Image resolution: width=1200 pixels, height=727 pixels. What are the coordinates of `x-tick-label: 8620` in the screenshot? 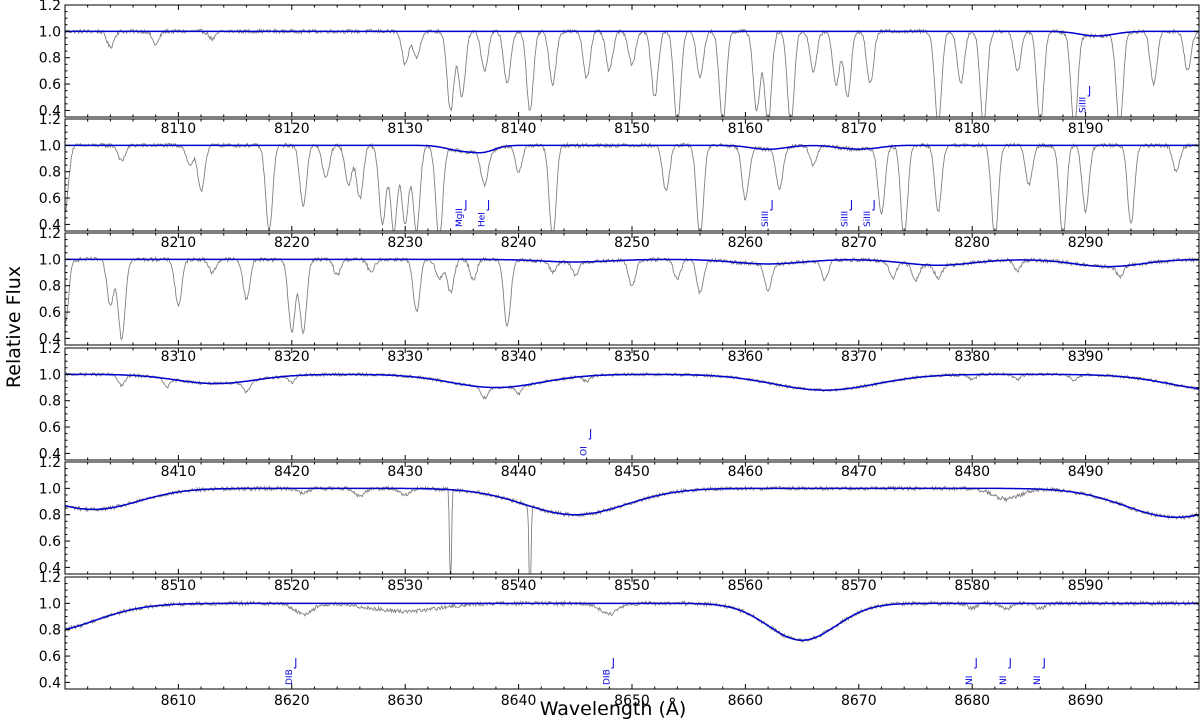 It's located at (292, 701).